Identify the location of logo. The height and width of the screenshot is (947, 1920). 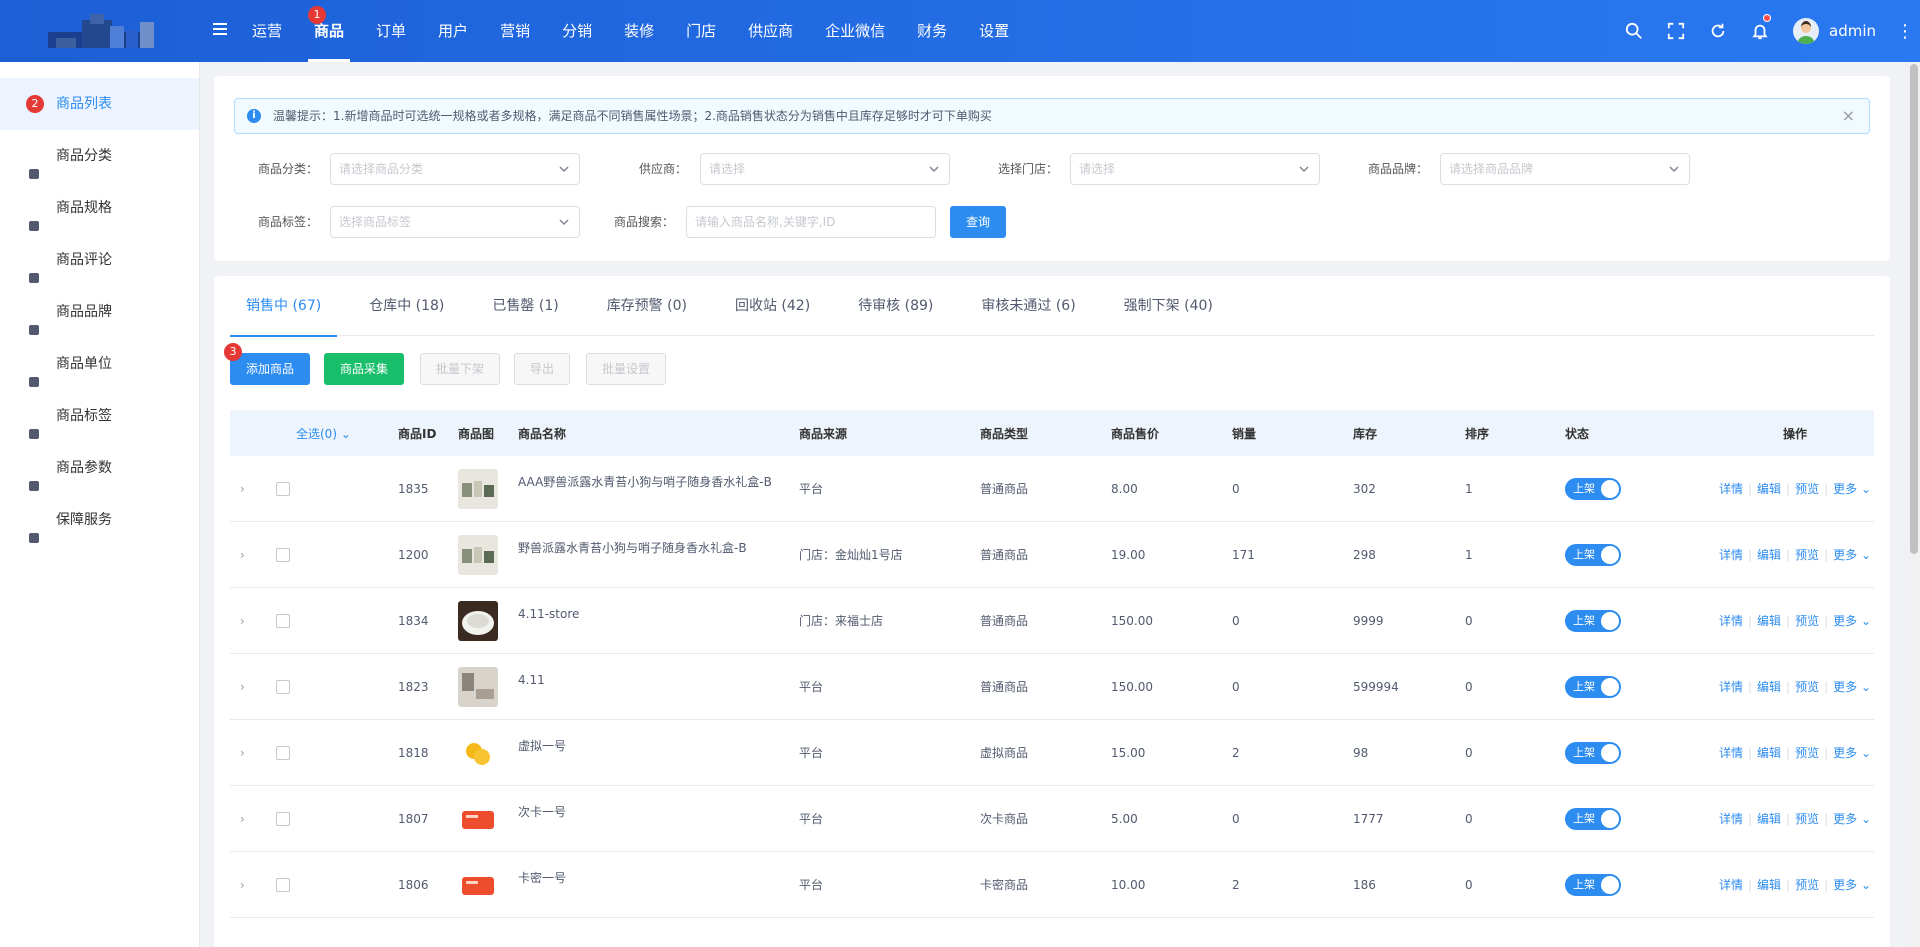
(100, 30).